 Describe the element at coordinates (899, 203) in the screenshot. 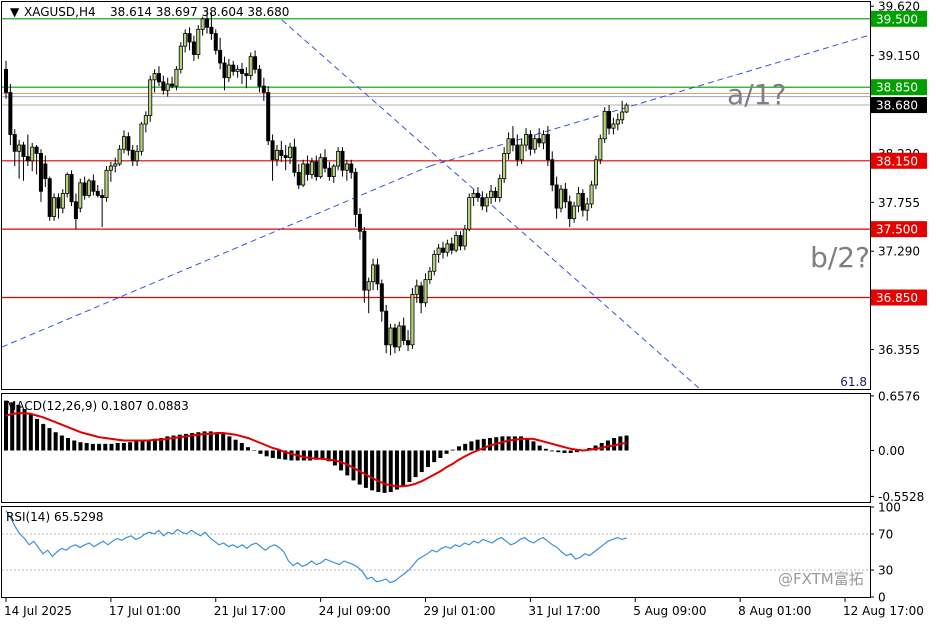

I see `price-tick-label: 37.755` at that location.